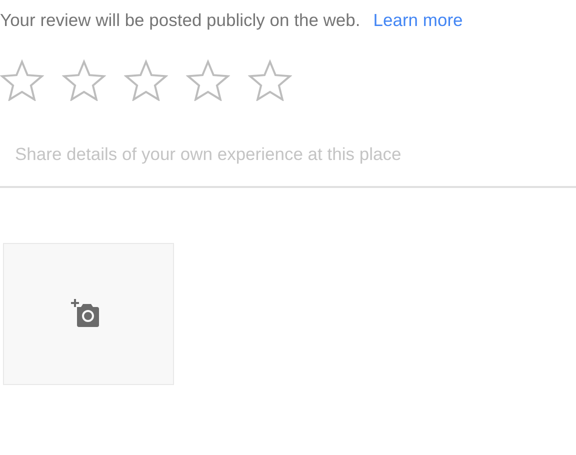  What do you see at coordinates (418, 20) in the screenshot?
I see `learn-more-link: Learn more` at bounding box center [418, 20].